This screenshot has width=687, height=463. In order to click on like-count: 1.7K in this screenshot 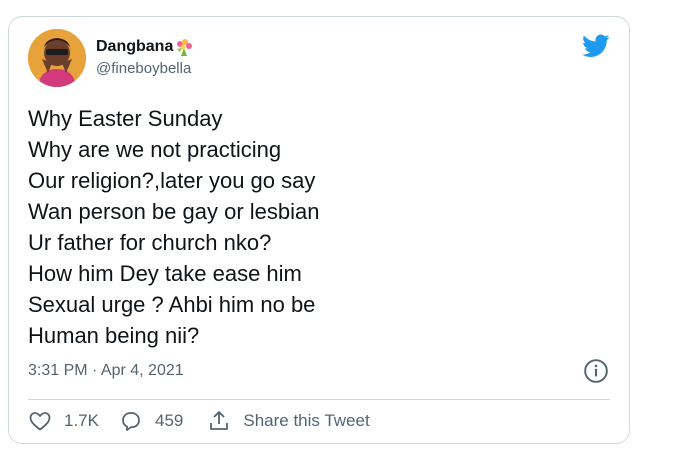, I will do `click(81, 420)`.